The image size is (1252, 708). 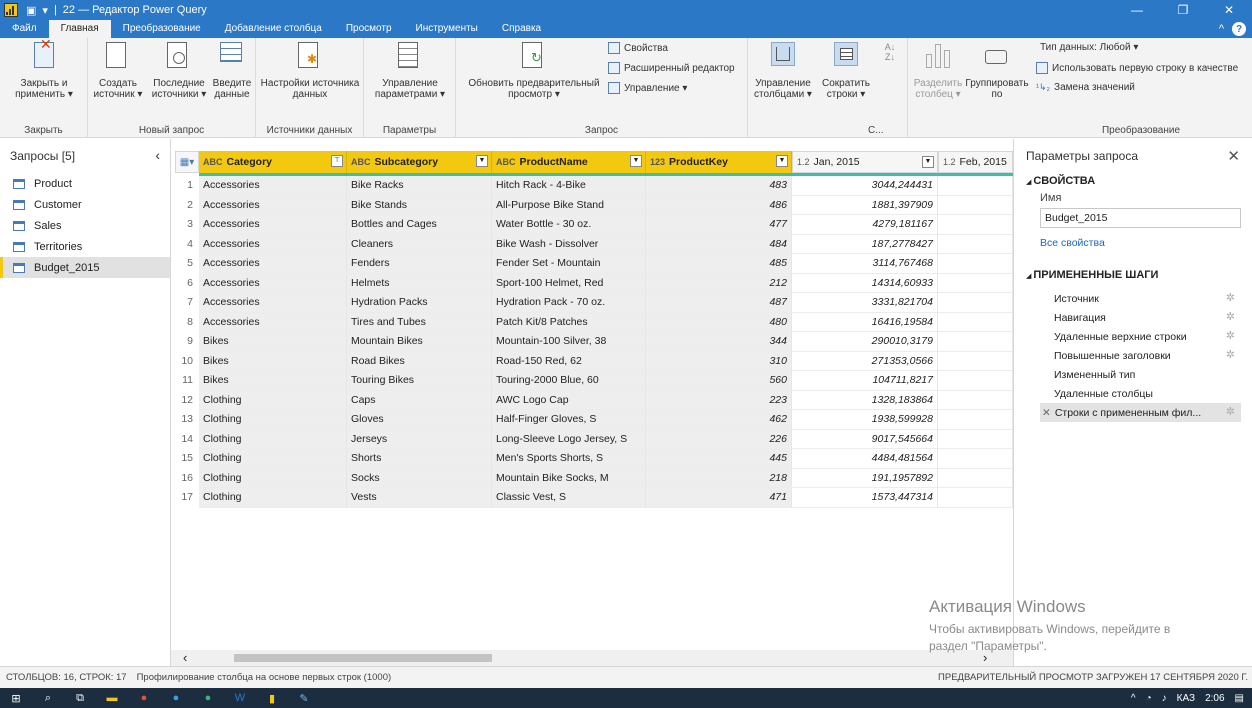 I want to click on table-cell: Touring Bikes, so click(x=419, y=381).